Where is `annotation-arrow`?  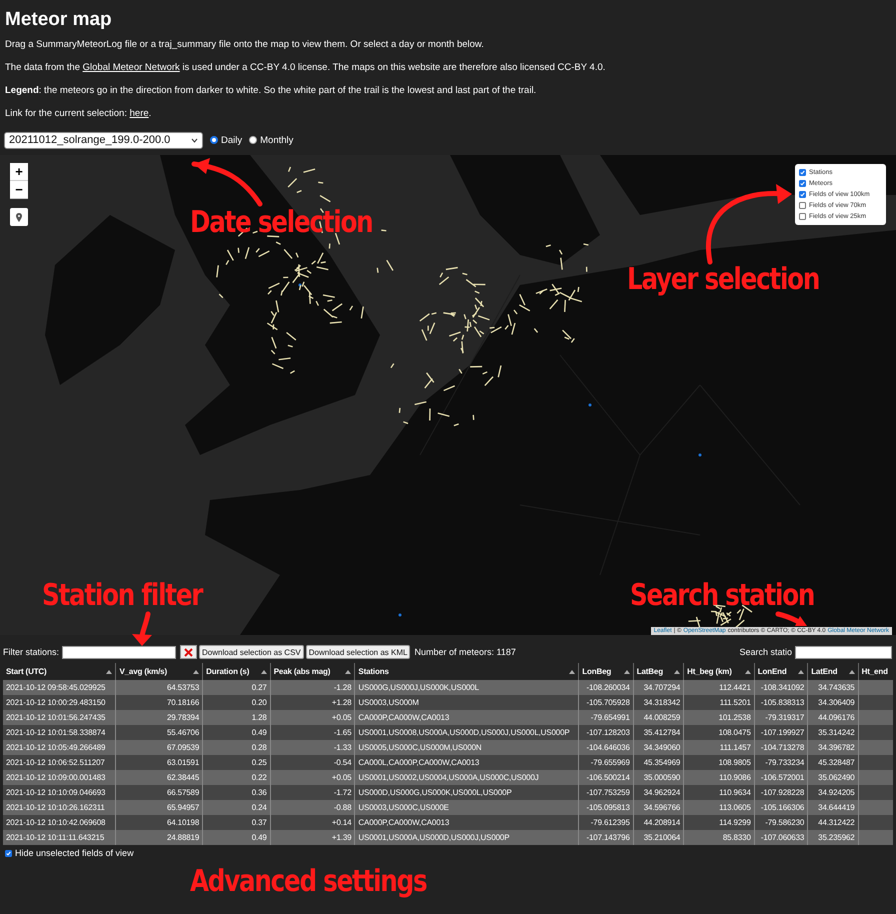
annotation-arrow is located at coordinates (792, 619).